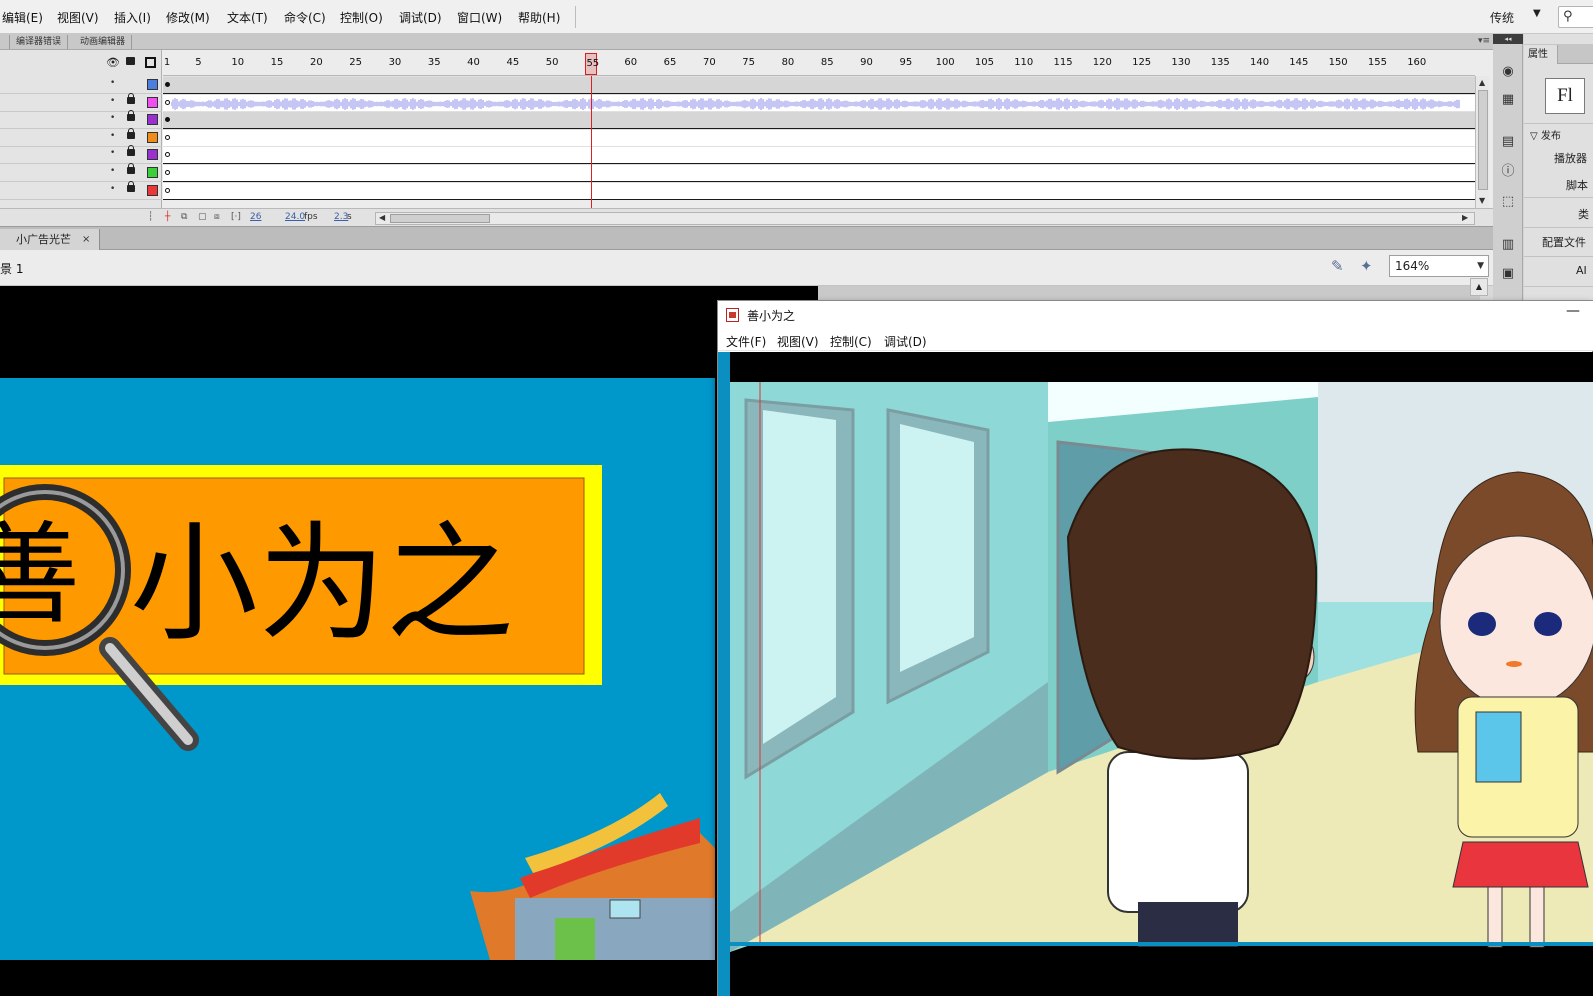 The image size is (1593, 996). I want to click on align-icon: ▤, so click(1508, 142).